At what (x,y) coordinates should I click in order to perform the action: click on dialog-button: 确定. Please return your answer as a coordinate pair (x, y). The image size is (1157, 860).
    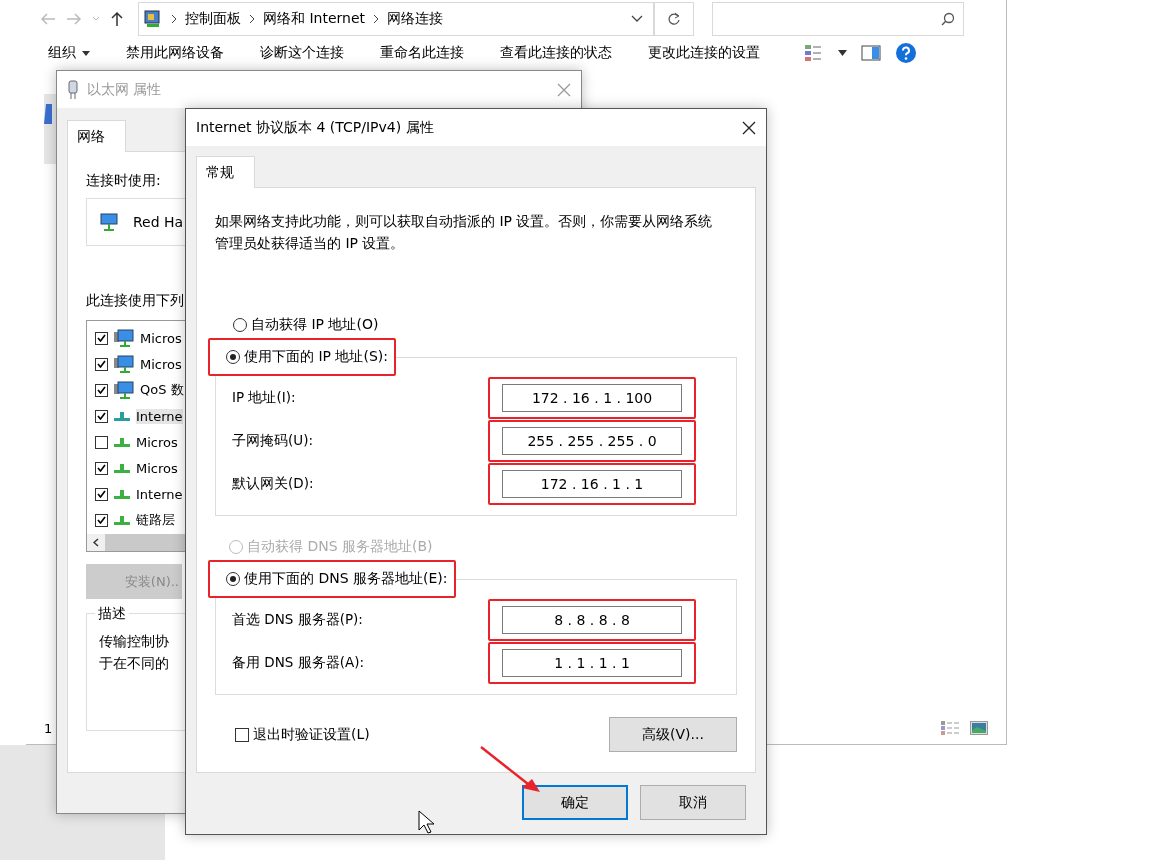
    Looking at the image, I should click on (575, 802).